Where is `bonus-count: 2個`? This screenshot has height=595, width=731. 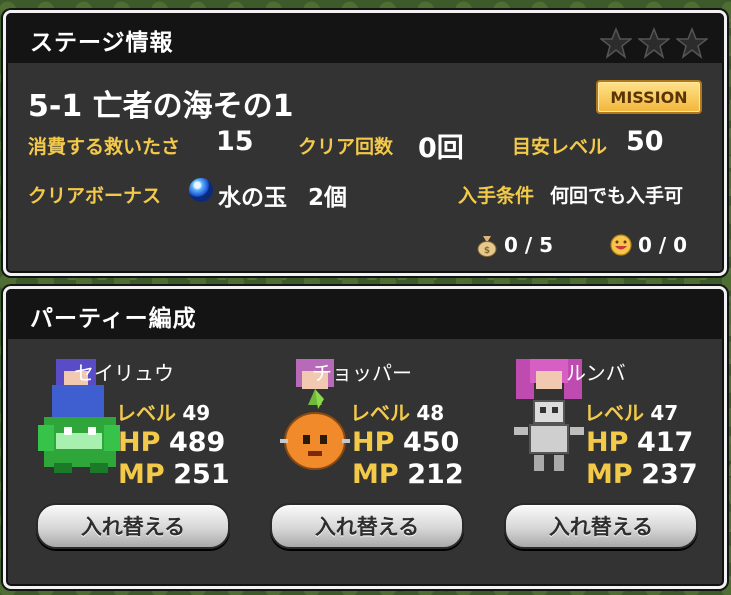 bonus-count: 2個 is located at coordinates (328, 198).